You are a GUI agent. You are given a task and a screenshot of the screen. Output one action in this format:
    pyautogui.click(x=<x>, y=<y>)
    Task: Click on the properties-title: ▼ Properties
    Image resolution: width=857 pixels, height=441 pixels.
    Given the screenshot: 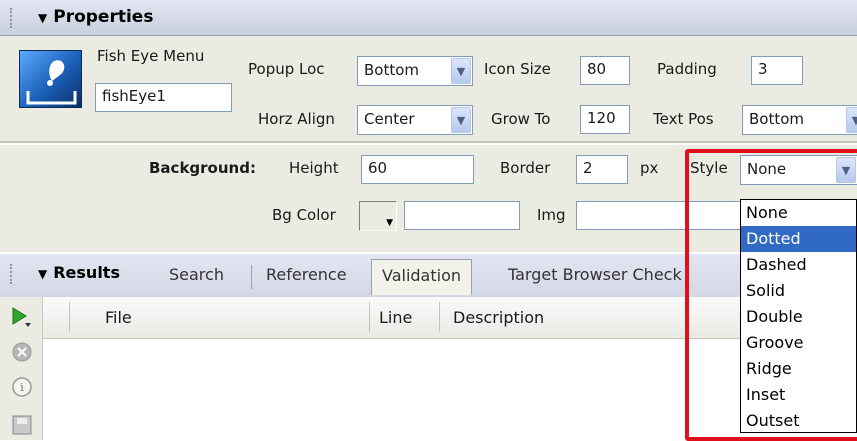 What is the action you would take?
    pyautogui.click(x=95, y=17)
    